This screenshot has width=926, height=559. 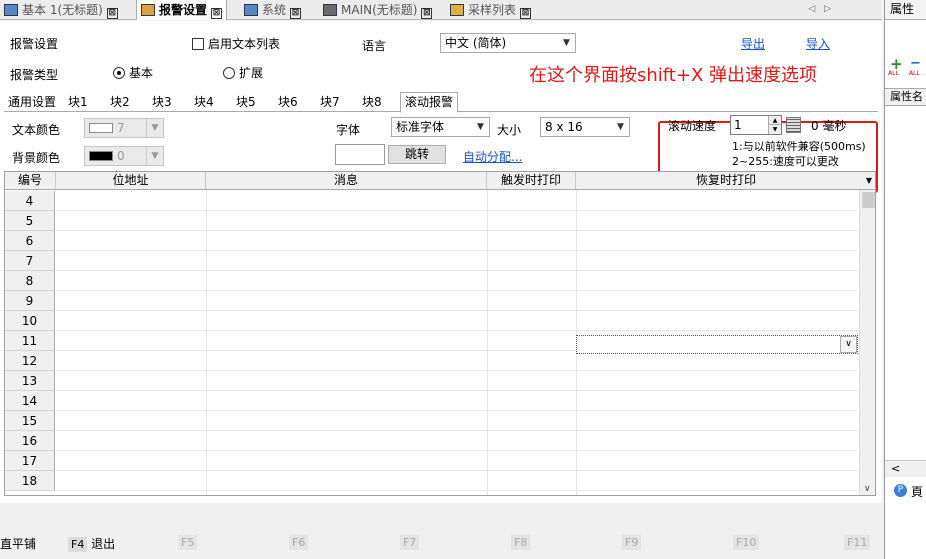 I want to click on color-swatch, so click(x=101, y=128).